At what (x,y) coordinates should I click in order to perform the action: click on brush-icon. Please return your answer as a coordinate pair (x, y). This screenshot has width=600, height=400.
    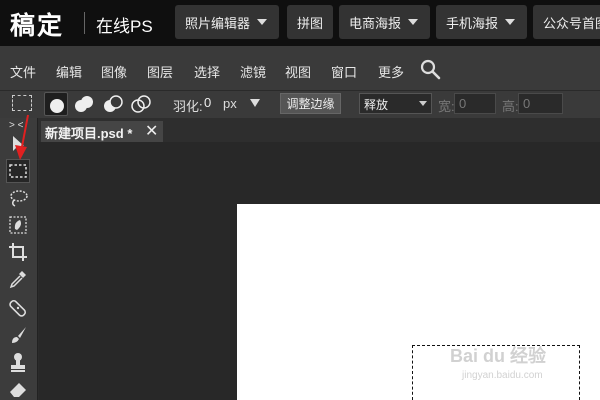
    Looking at the image, I should click on (19, 335).